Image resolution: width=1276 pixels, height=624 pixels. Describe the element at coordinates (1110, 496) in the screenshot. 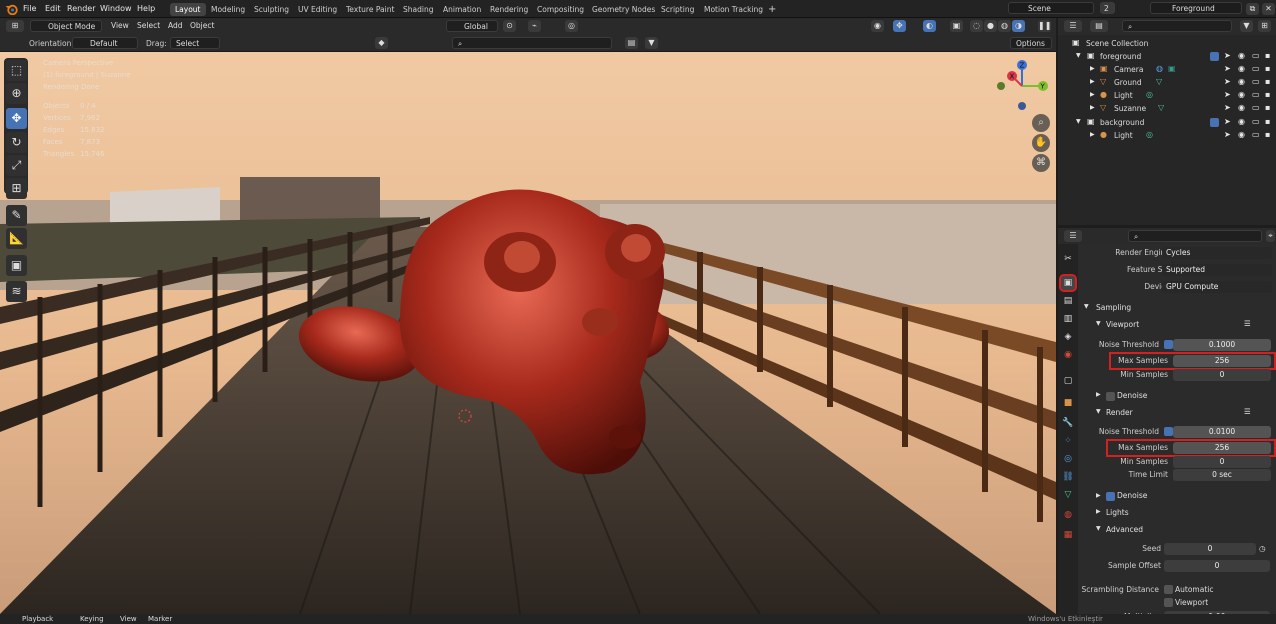

I see `render-denoise-checkbox` at that location.